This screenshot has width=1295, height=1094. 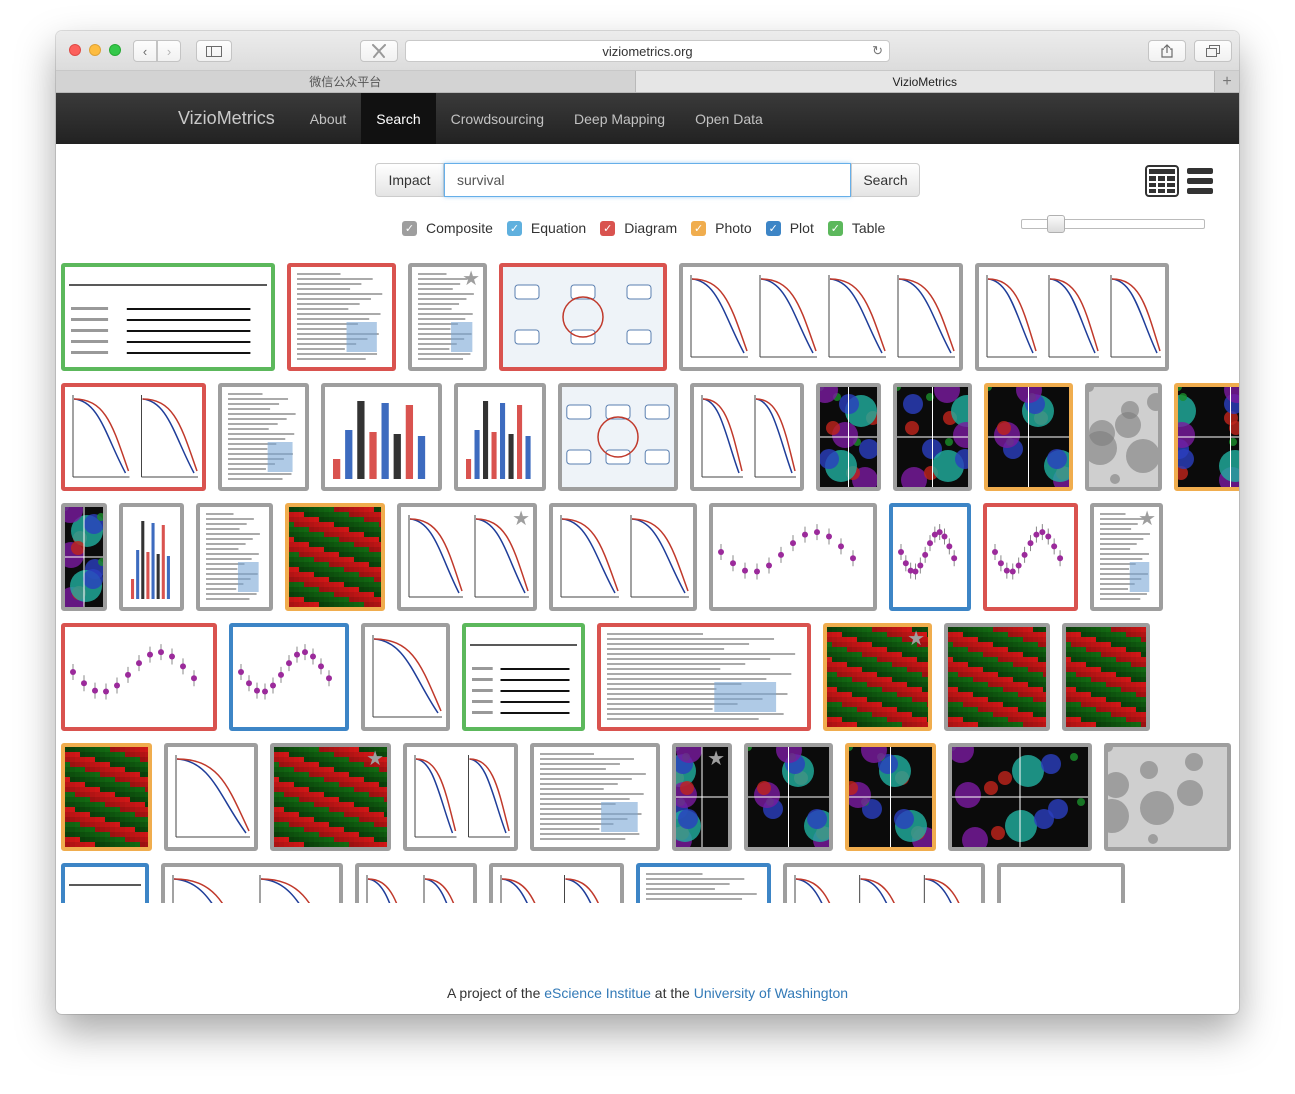 I want to click on heat-thumbnail, so click(x=335, y=557).